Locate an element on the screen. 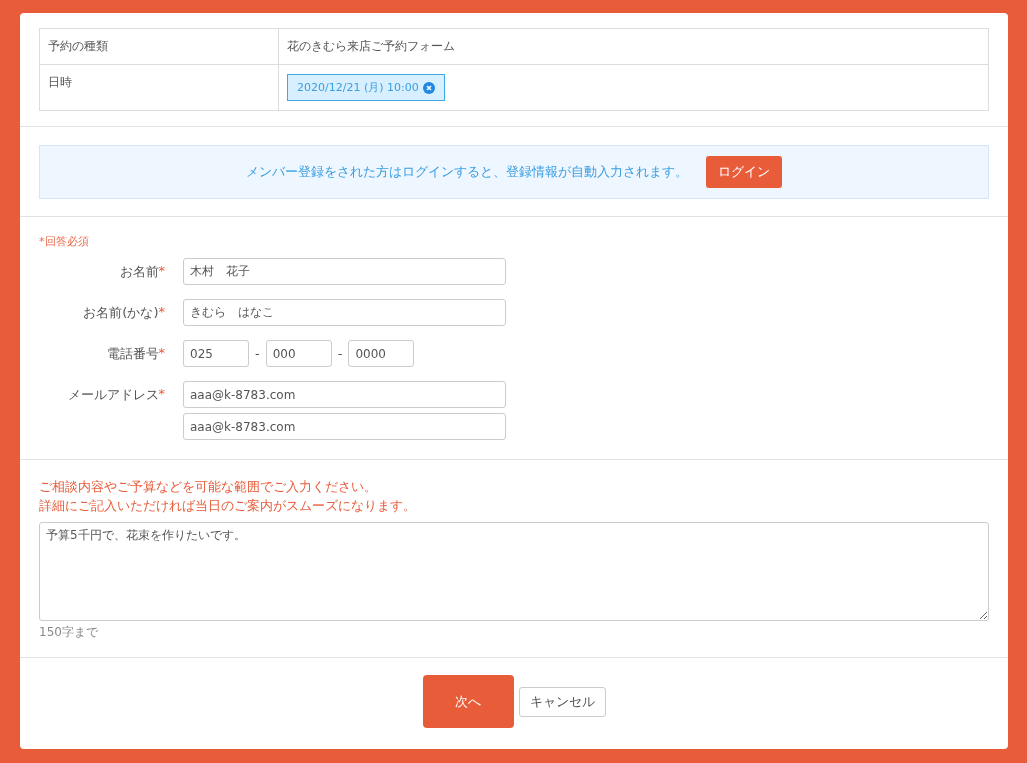  table-cell: 日時 is located at coordinates (159, 87).